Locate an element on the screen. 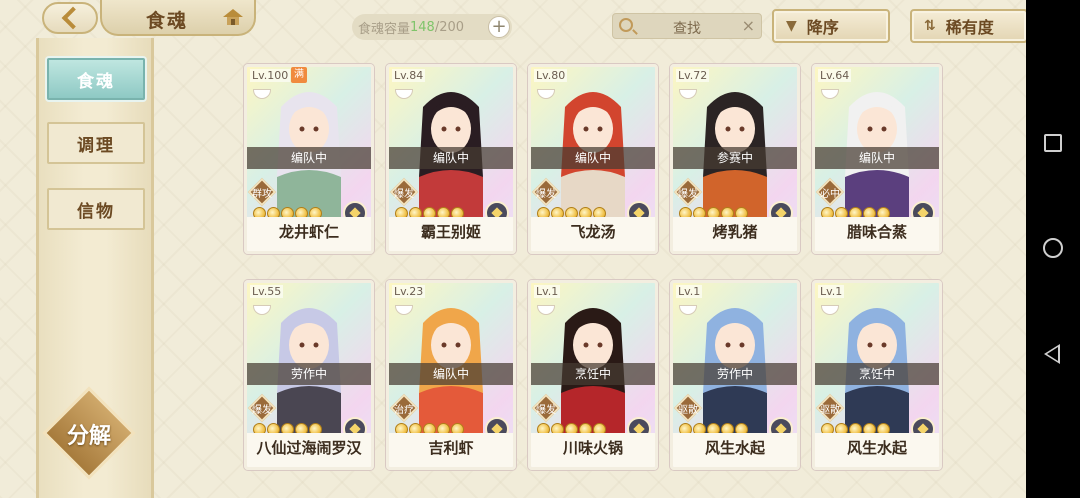 This screenshot has width=1080, height=498. level-label: Lv.55 is located at coordinates (267, 291).